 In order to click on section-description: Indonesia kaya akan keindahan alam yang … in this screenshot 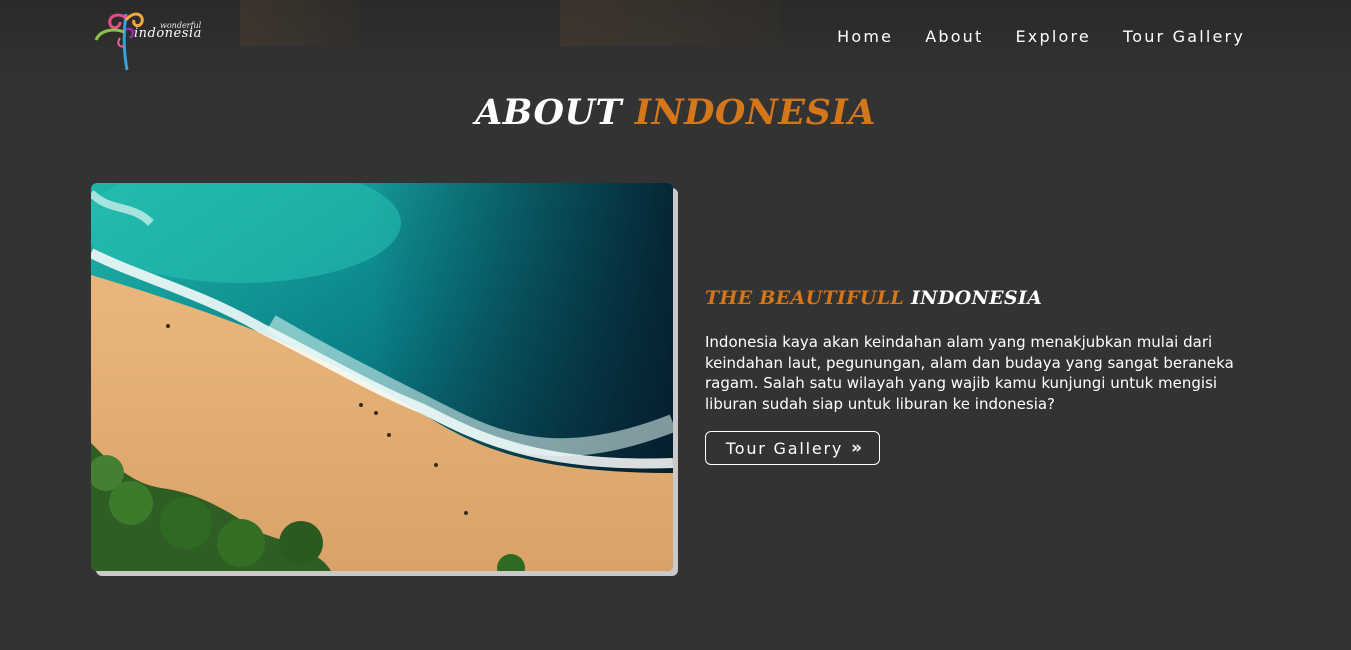, I will do `click(969, 373)`.